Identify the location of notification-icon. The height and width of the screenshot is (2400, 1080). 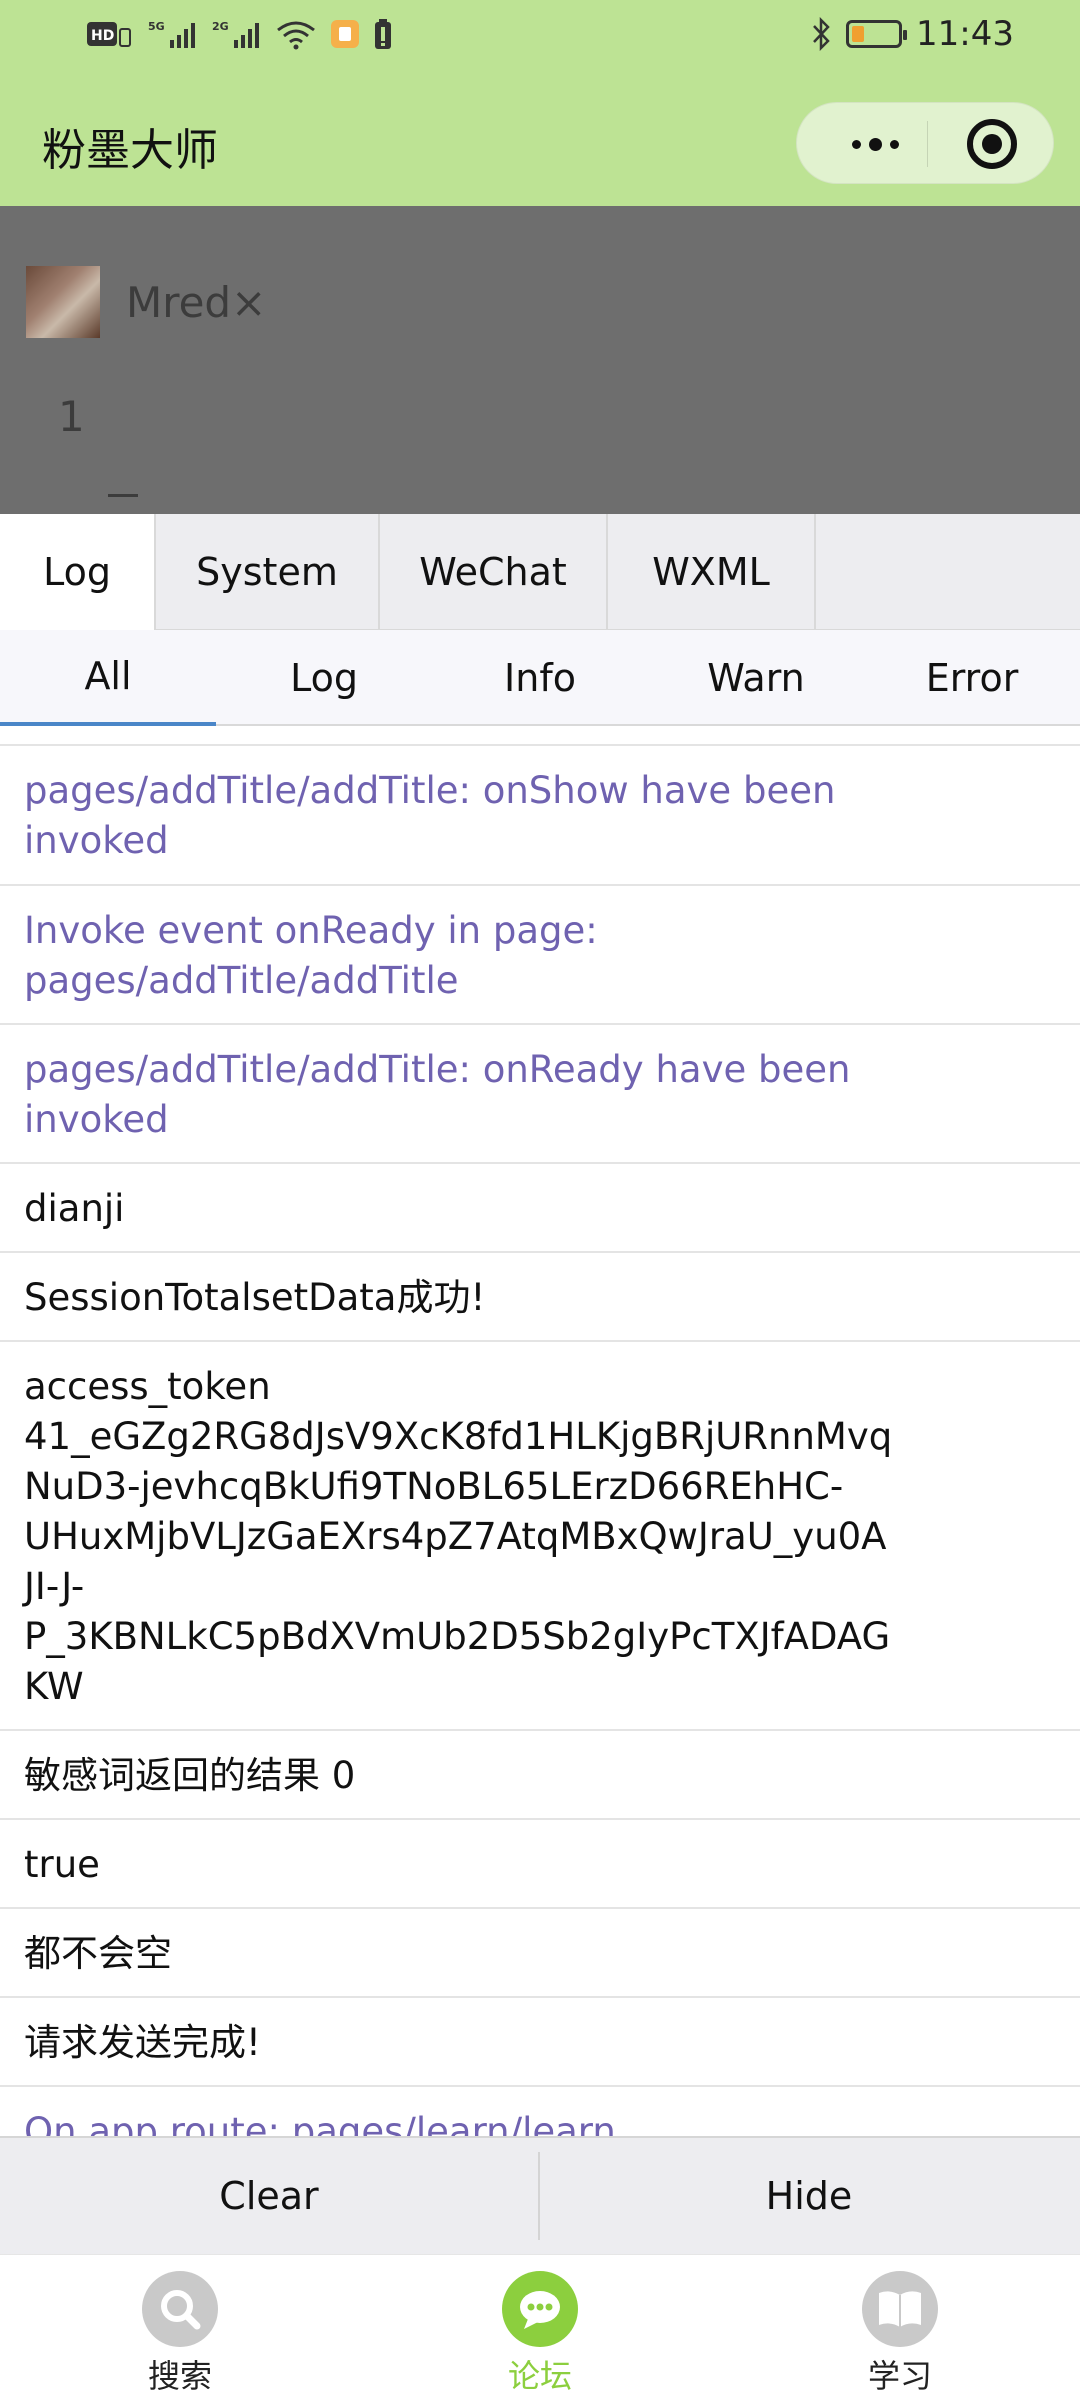
(345, 34).